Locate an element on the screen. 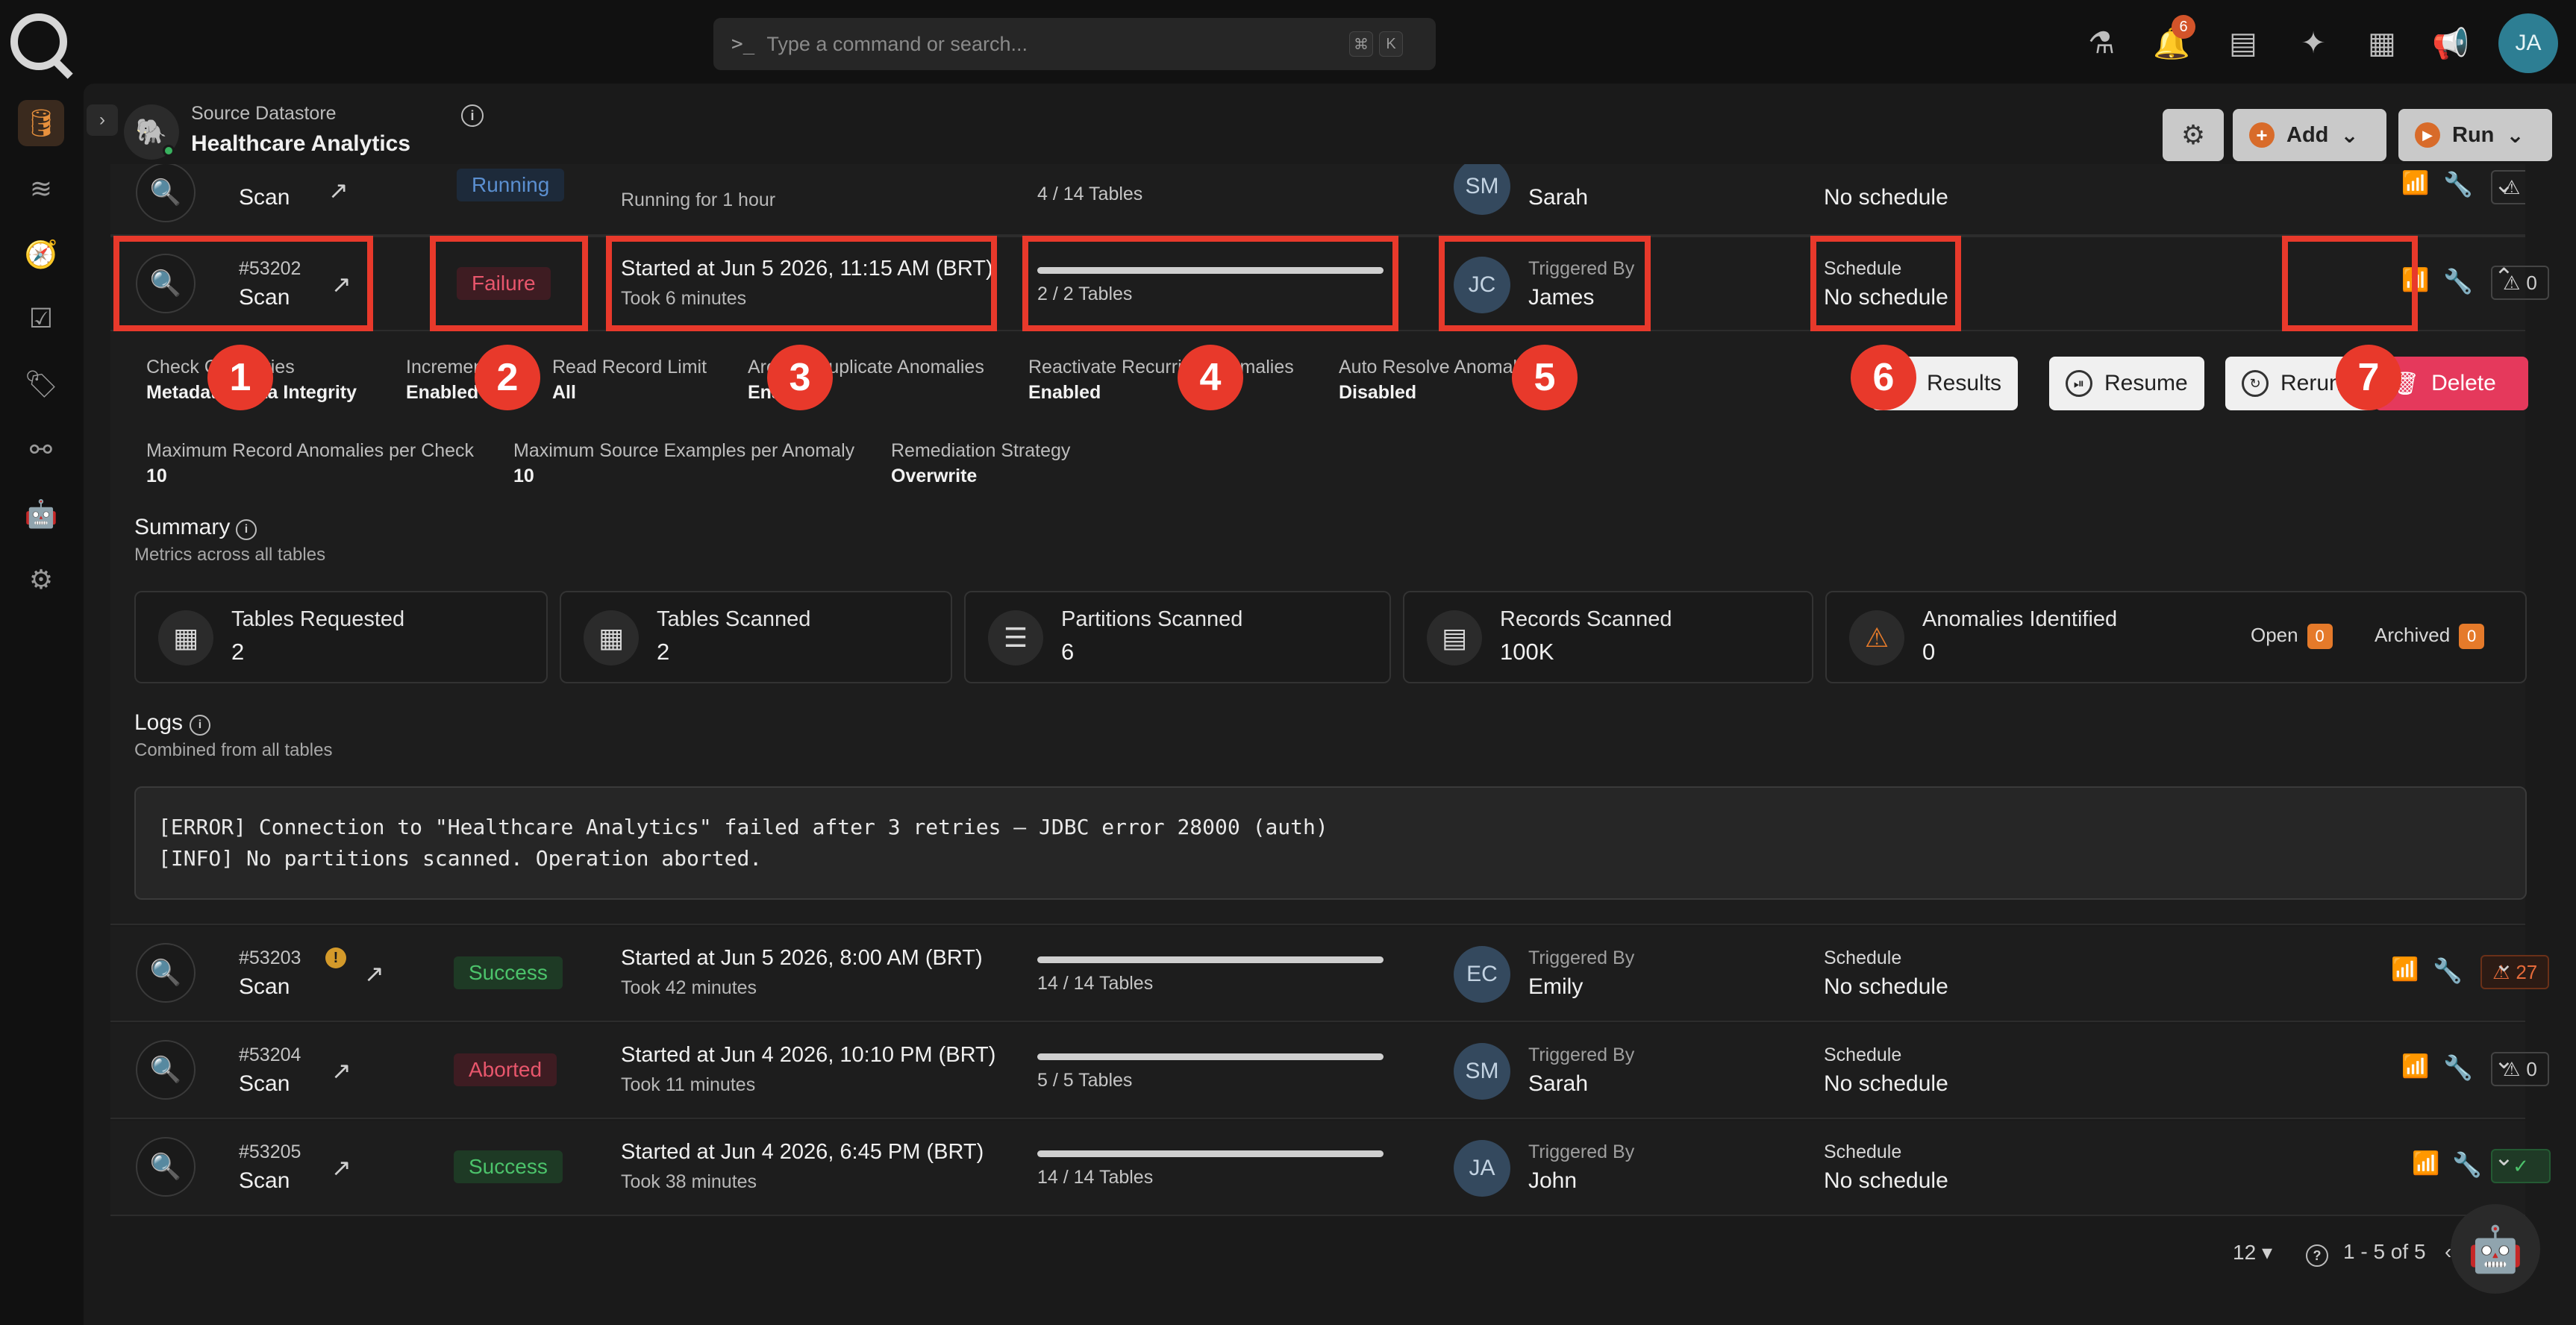 The width and height of the screenshot is (2576, 1325). assistant-robot-icon: 🤖 is located at coordinates (2495, 1249).